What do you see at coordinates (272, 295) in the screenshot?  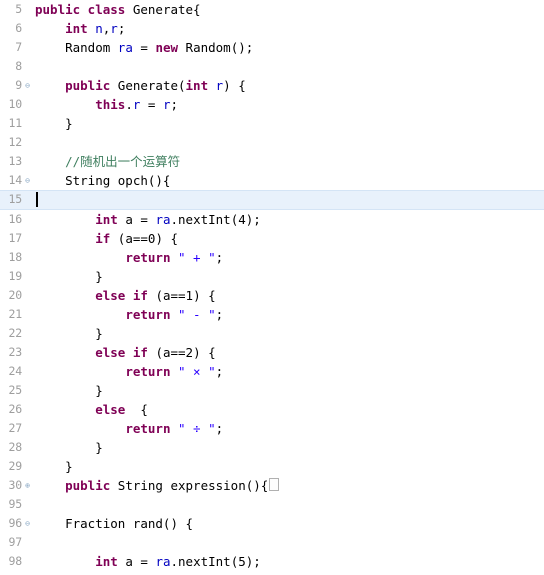 I see `code-line: 20 else if (a==1) {` at bounding box center [272, 295].